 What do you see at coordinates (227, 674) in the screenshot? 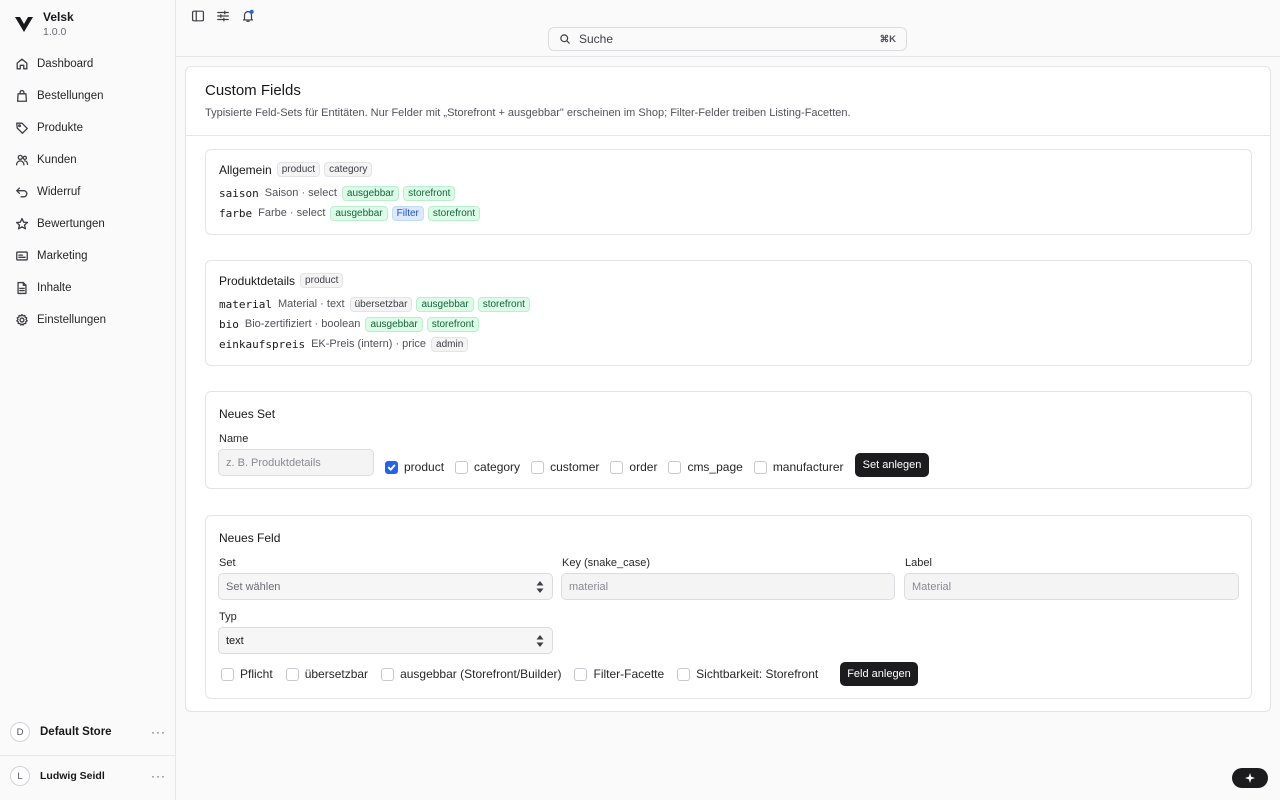
I see `checkbox-pflicht` at bounding box center [227, 674].